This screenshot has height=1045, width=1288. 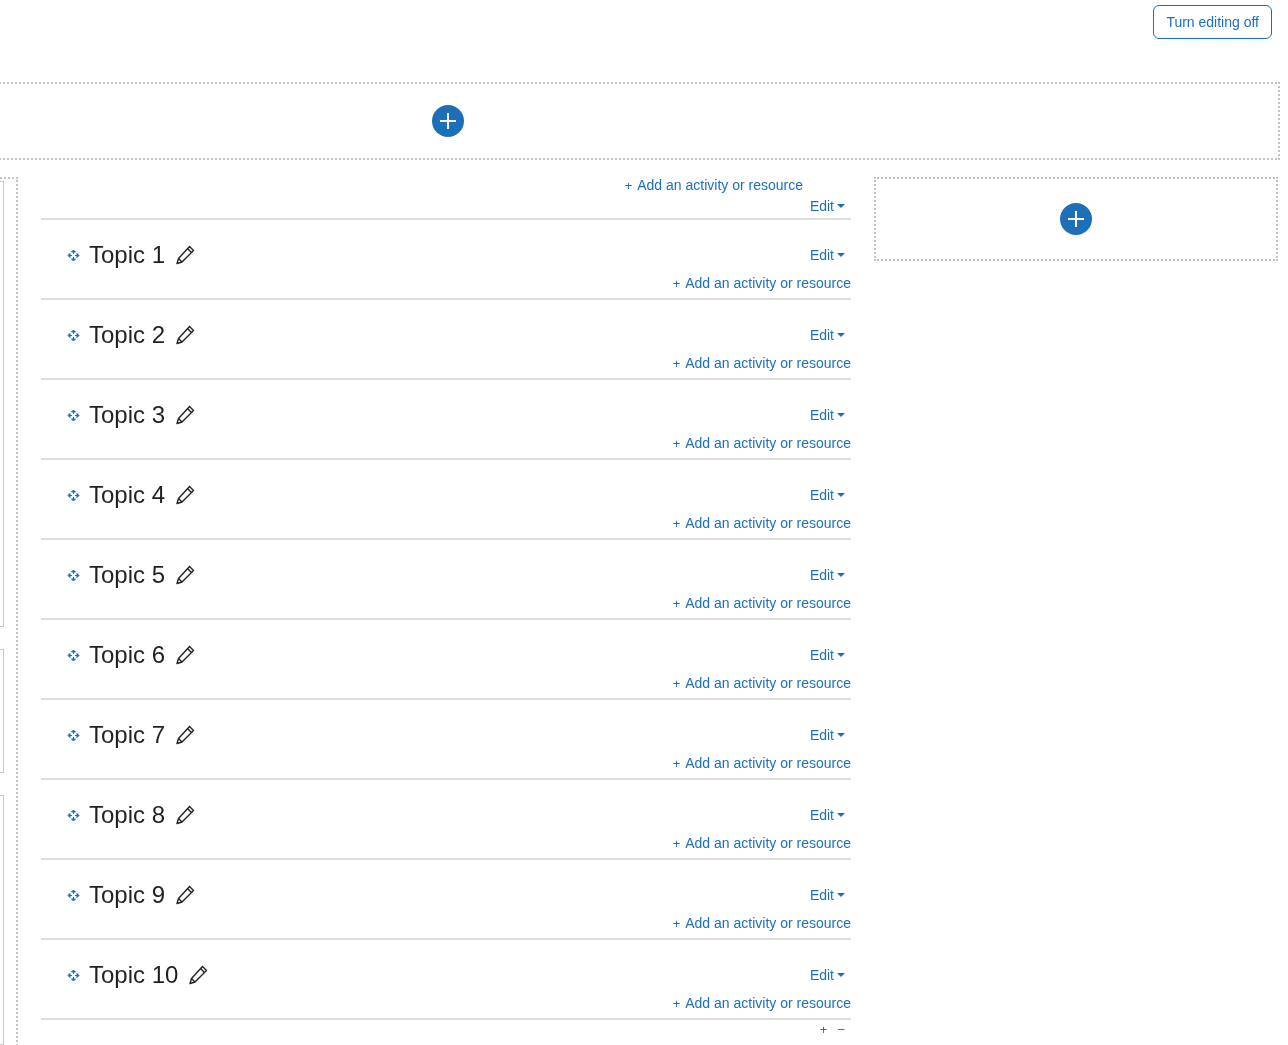 I want to click on topic-title: Topic 2, so click(x=127, y=335).